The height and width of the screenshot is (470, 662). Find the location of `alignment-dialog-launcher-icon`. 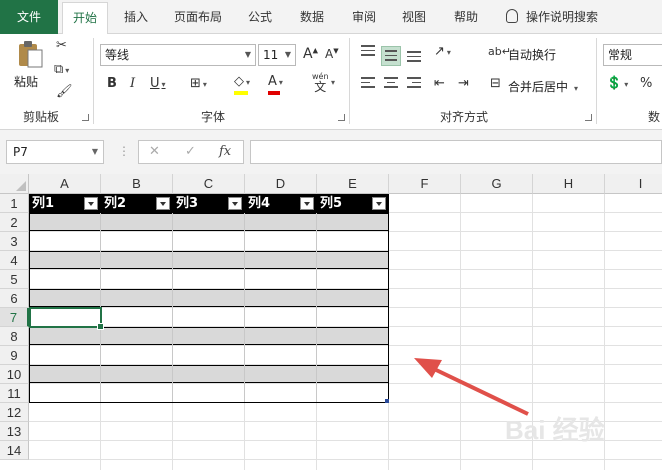

alignment-dialog-launcher-icon is located at coordinates (588, 117).